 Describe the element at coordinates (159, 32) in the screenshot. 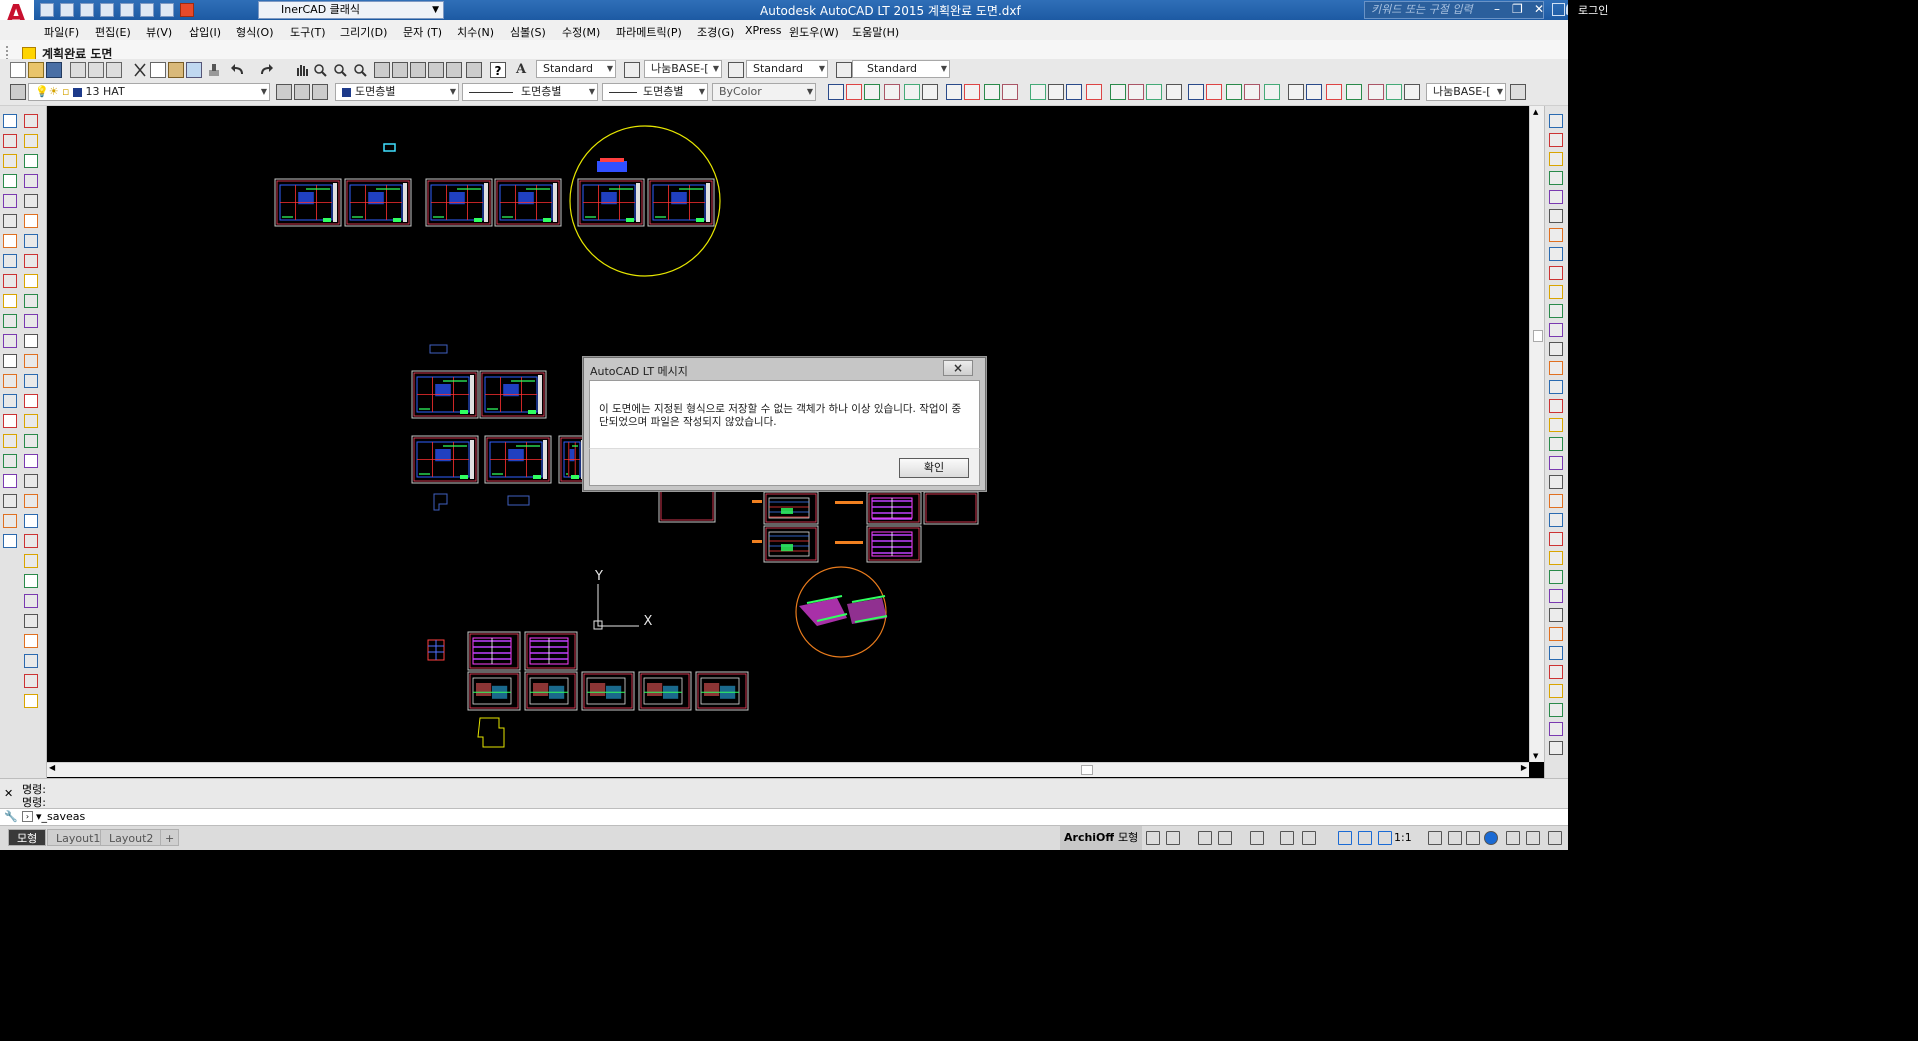

I see `menu-view: 뷰(V)` at that location.